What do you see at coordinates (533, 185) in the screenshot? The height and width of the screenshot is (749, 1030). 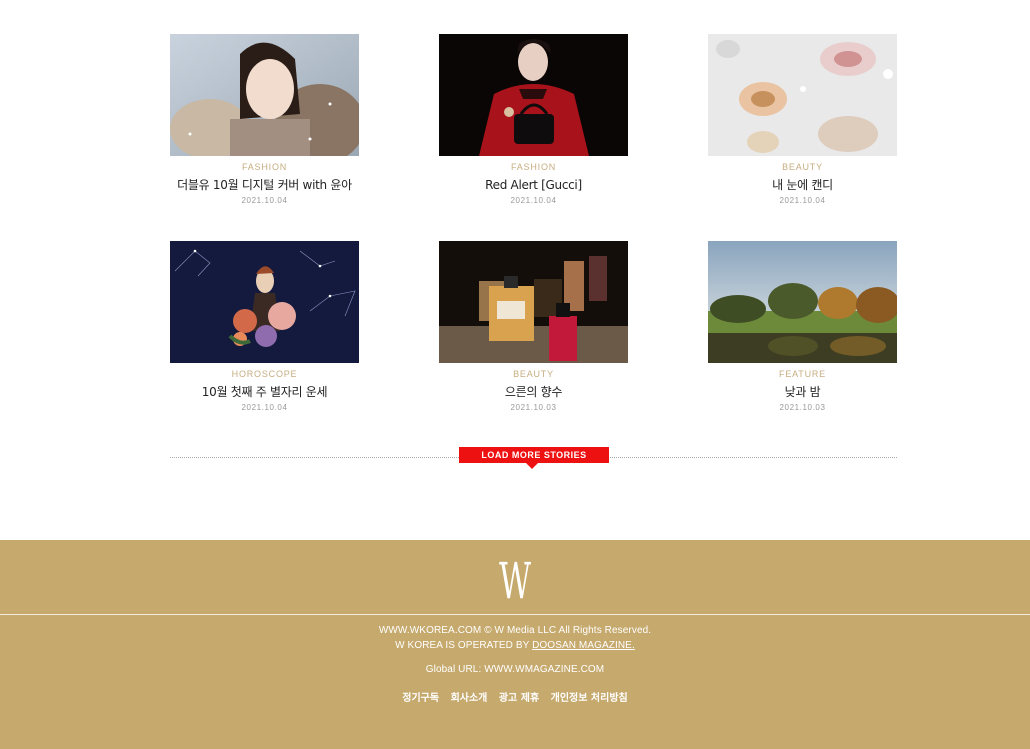 I see `article-title: Red Alert [Gucci]` at bounding box center [533, 185].